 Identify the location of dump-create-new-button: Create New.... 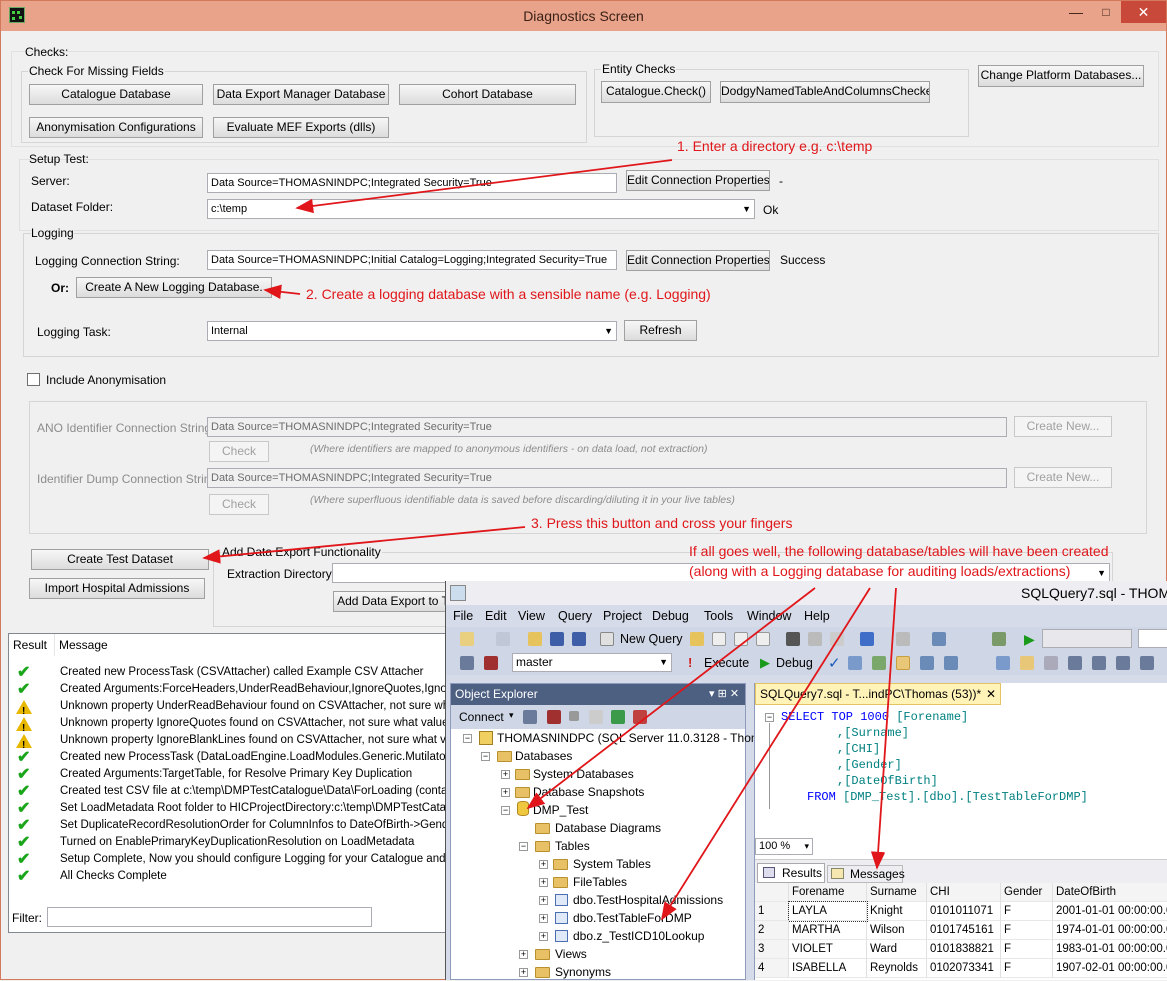
(1063, 477).